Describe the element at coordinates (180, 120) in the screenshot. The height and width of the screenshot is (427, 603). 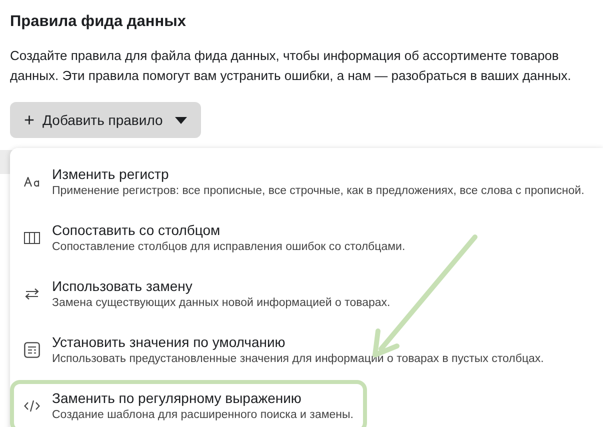
I see `caret-icon` at that location.